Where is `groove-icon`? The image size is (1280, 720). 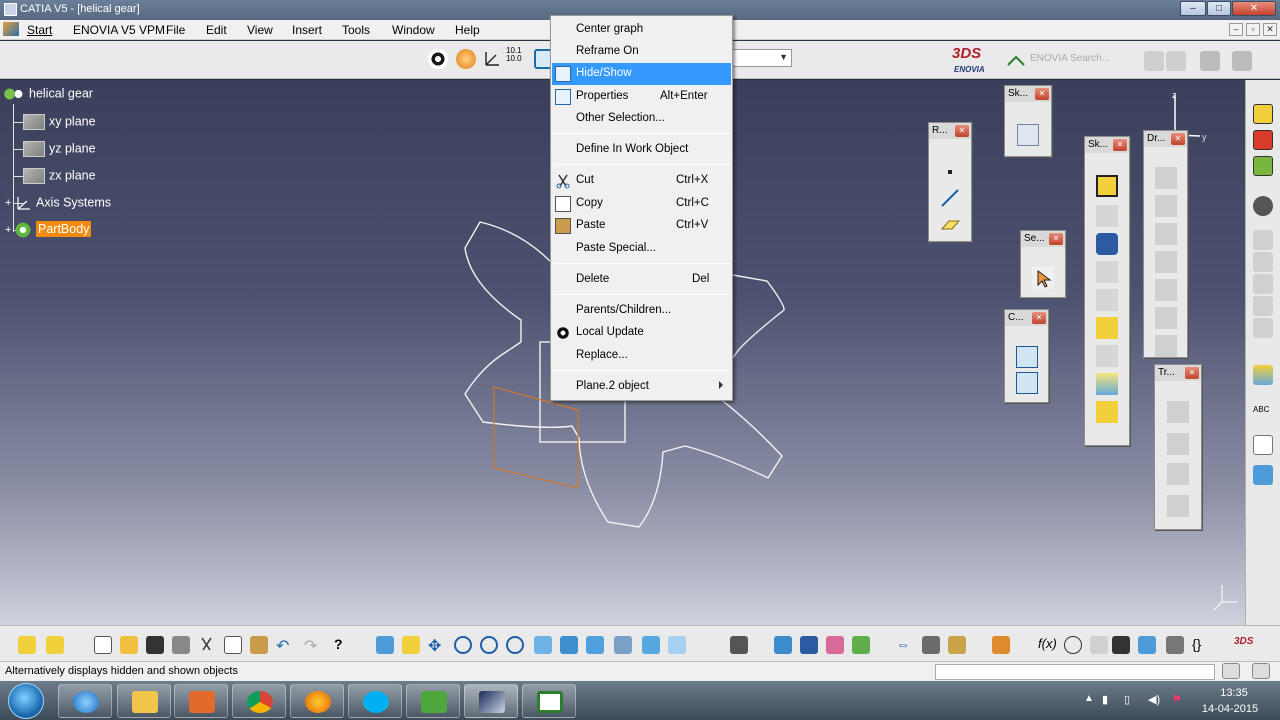
groove-icon is located at coordinates (1107, 272).